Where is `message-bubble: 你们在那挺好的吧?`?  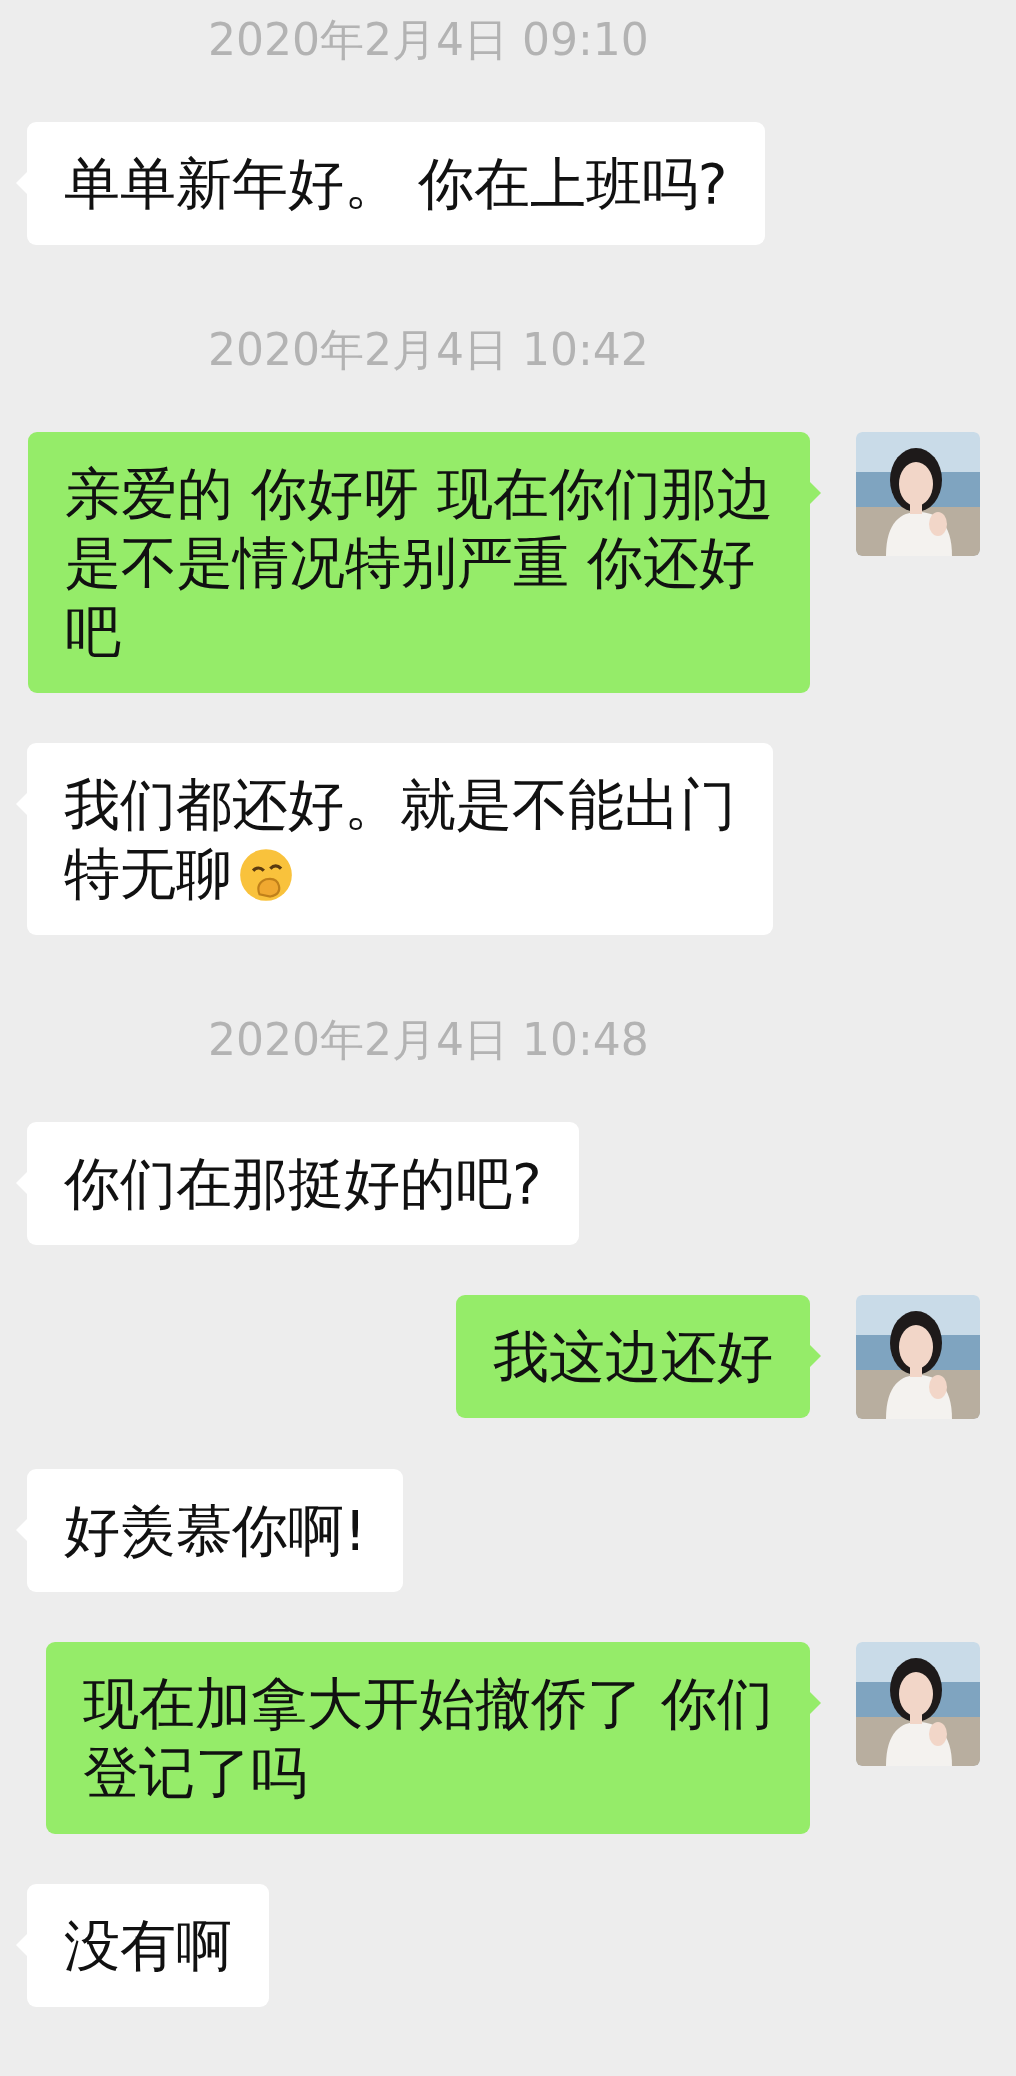 message-bubble: 你们在那挺好的吧? is located at coordinates (303, 1183).